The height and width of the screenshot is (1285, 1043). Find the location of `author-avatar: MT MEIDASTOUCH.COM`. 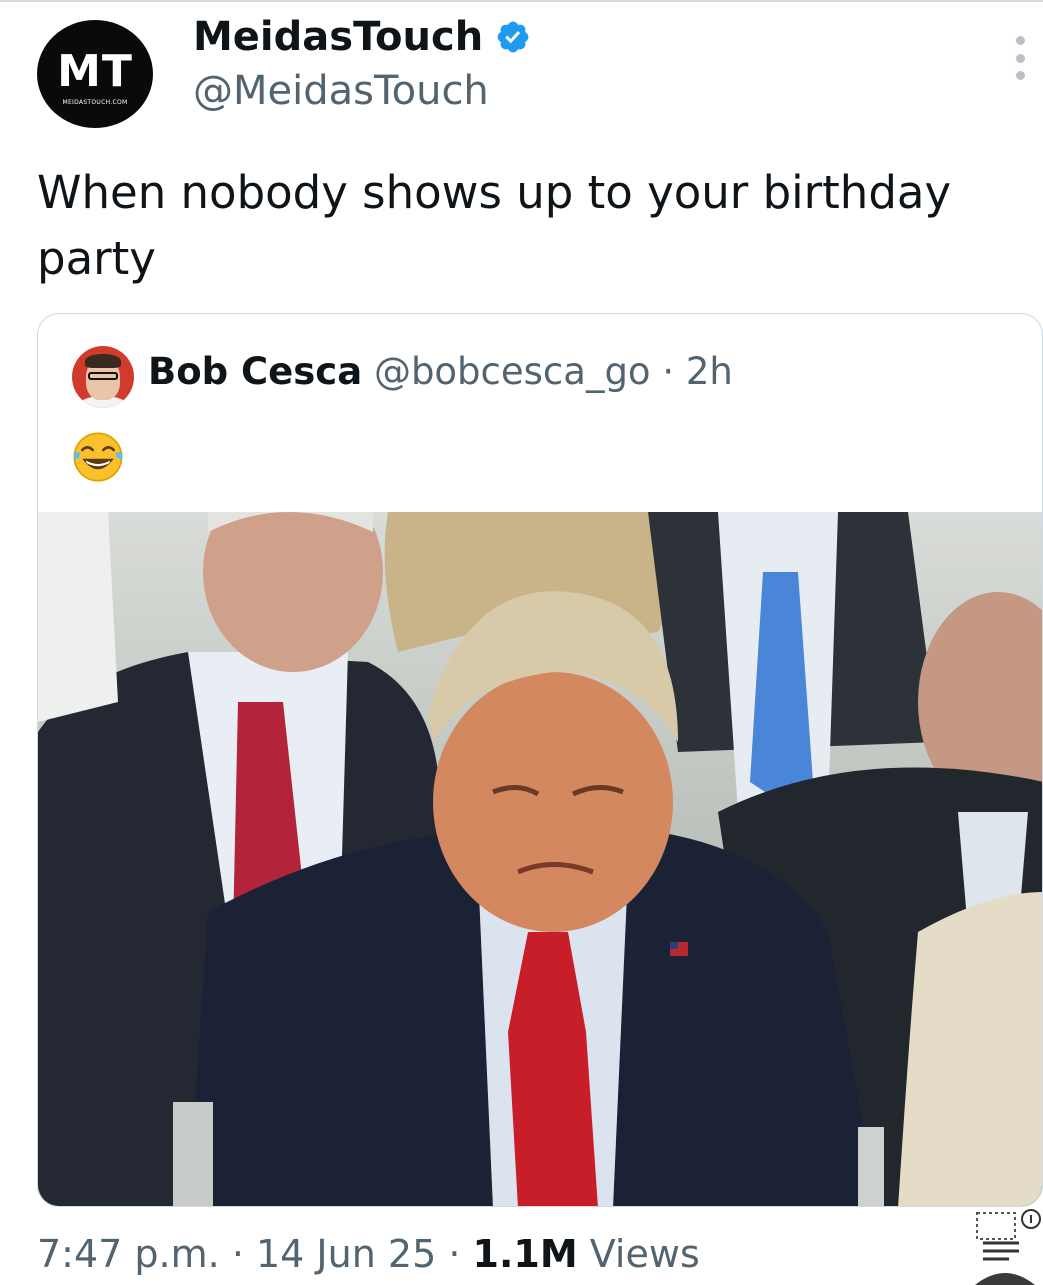

author-avatar: MT MEIDASTOUCH.COM is located at coordinates (95, 74).